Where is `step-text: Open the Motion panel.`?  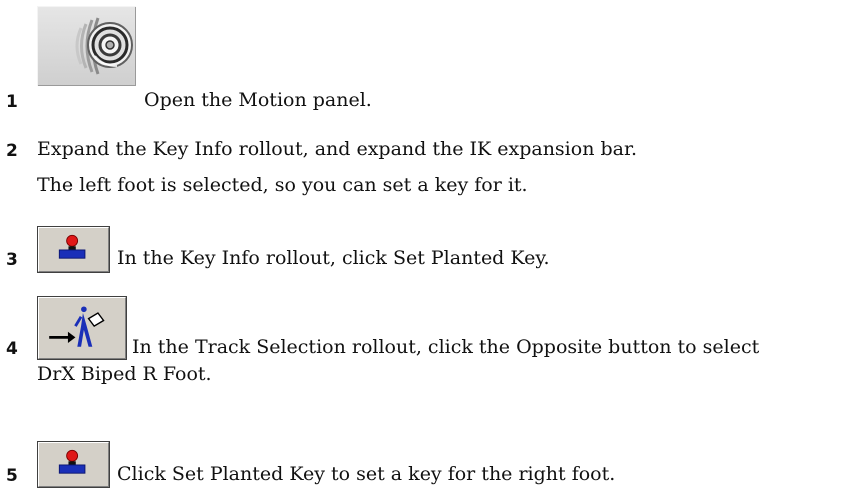 step-text: Open the Motion panel. is located at coordinates (258, 100).